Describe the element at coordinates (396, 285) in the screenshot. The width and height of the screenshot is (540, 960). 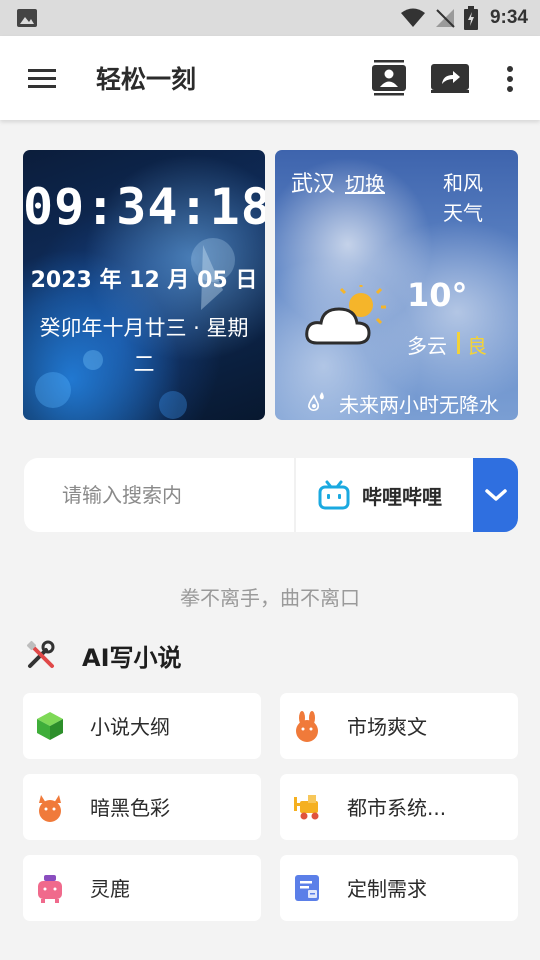
I see `weather-card: 武汉 切换 和风 天气 10° 多云 良 未来两小时无降水` at that location.